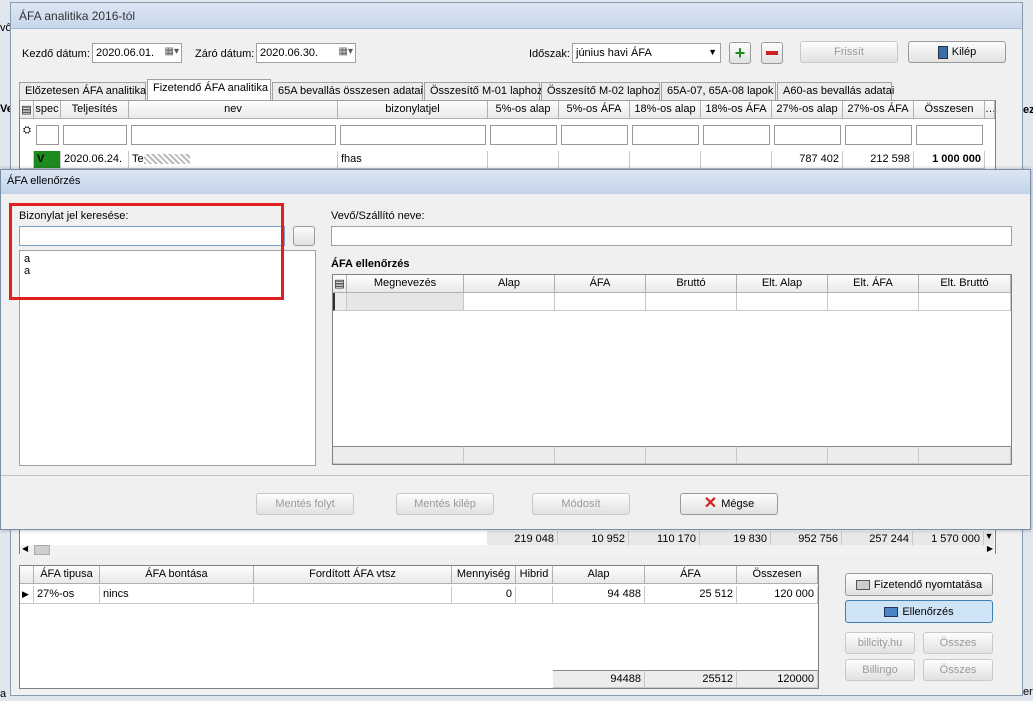  Describe the element at coordinates (807, 135) in the screenshot. I see `filter-27-alap` at that location.